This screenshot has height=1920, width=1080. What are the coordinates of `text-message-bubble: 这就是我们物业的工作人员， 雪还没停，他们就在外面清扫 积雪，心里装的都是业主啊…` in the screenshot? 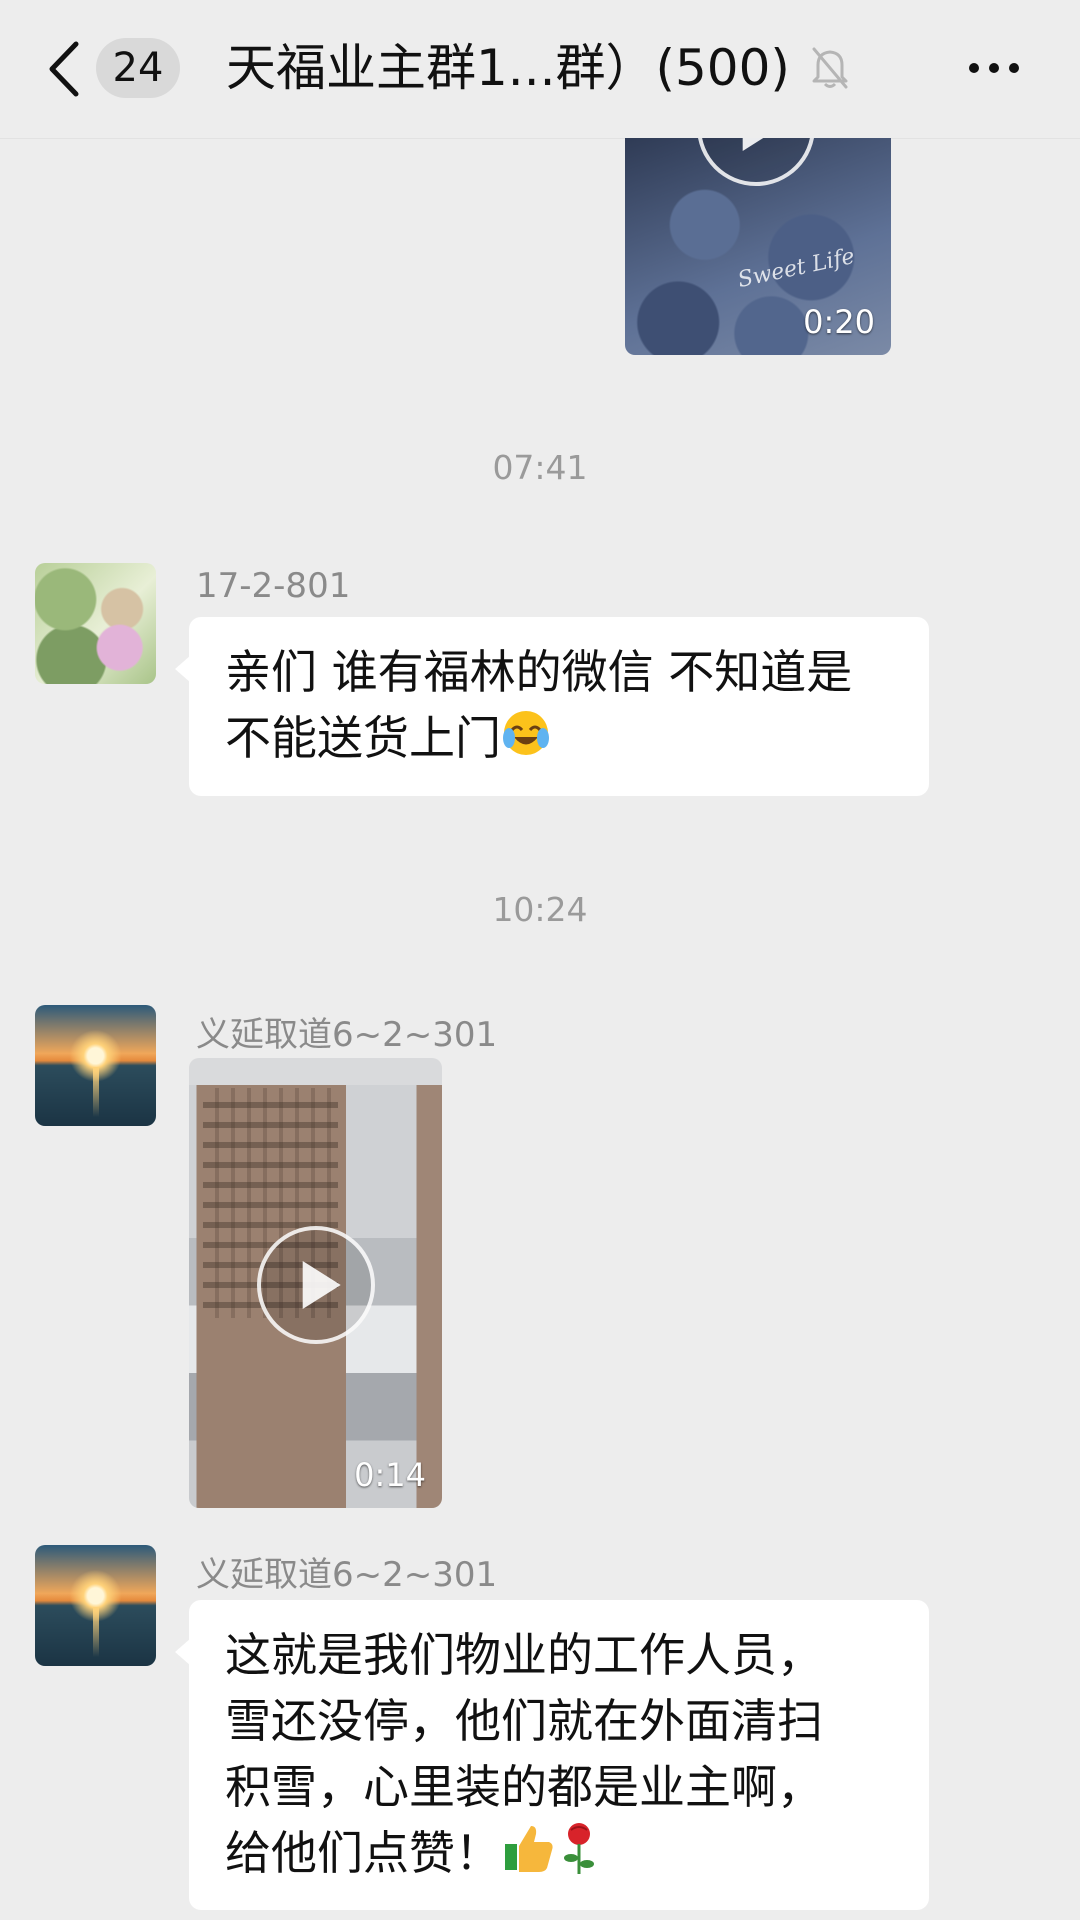 It's located at (552, 1755).